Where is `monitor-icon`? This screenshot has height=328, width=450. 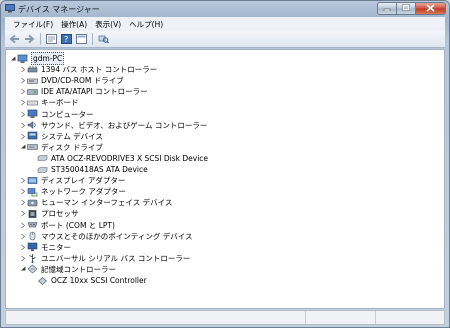
monitor-icon is located at coordinates (32, 247).